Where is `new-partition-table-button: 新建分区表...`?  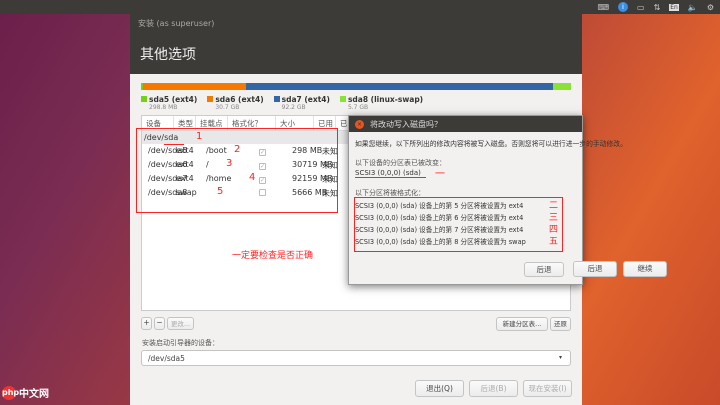 new-partition-table-button: 新建分区表... is located at coordinates (522, 324).